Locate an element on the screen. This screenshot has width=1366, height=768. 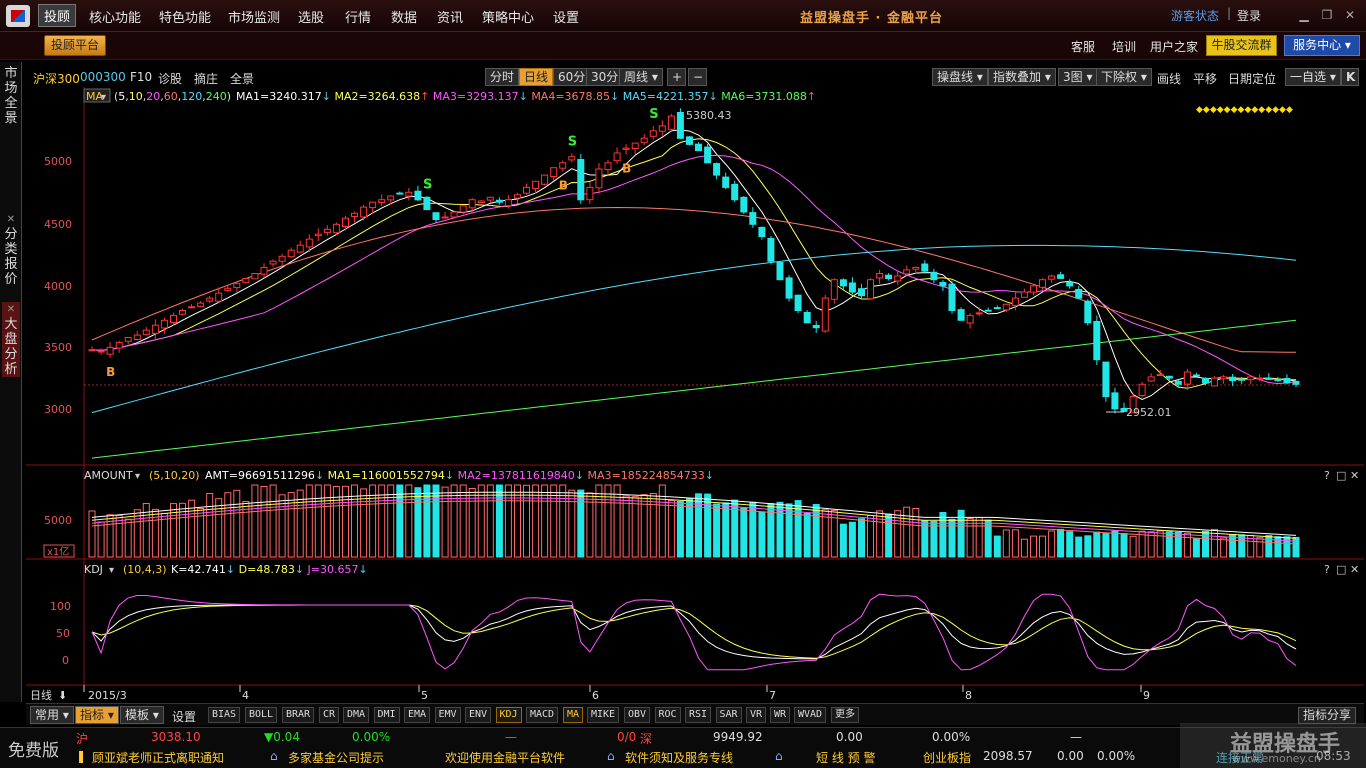
indicator-tab-emv: EMV is located at coordinates (447, 715).